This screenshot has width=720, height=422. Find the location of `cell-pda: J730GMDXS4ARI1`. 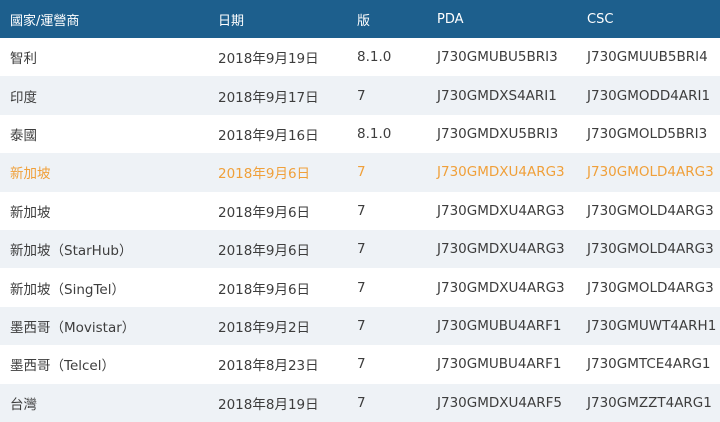

cell-pda: J730GMDXS4ARI1 is located at coordinates (497, 95).